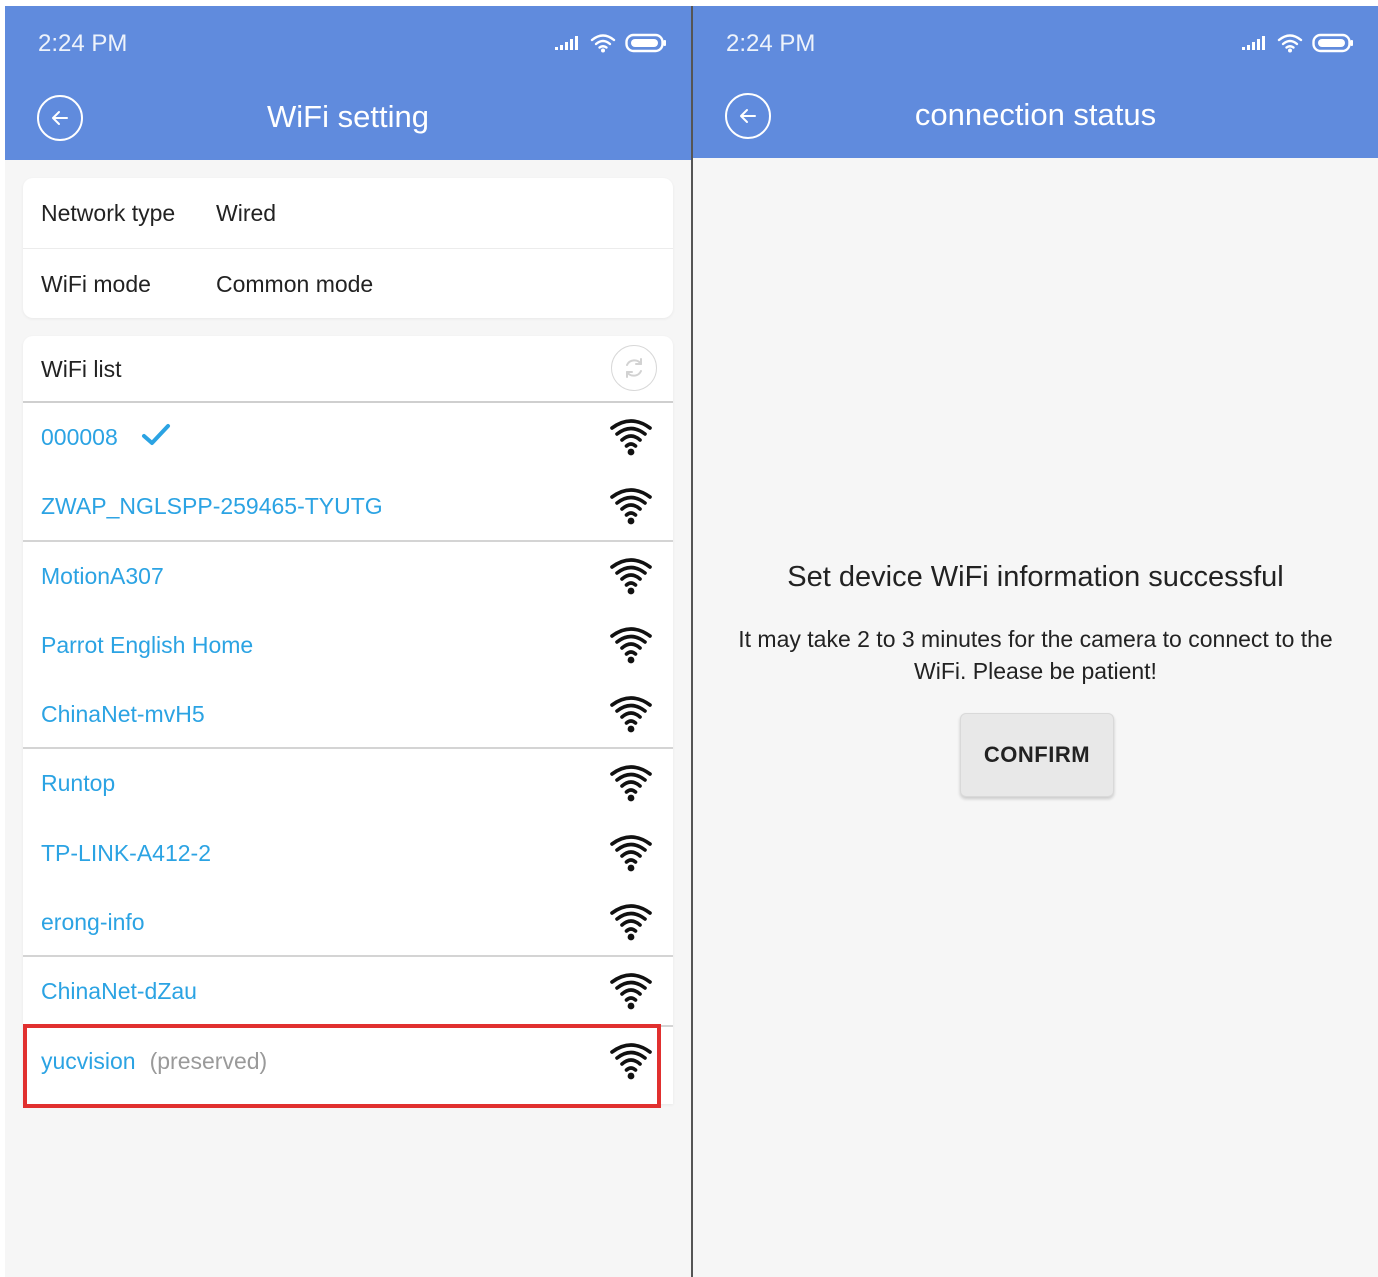 This screenshot has width=1378, height=1277. I want to click on network-settings-card: Network type Wired WiFi mode Common mode, so click(348, 248).